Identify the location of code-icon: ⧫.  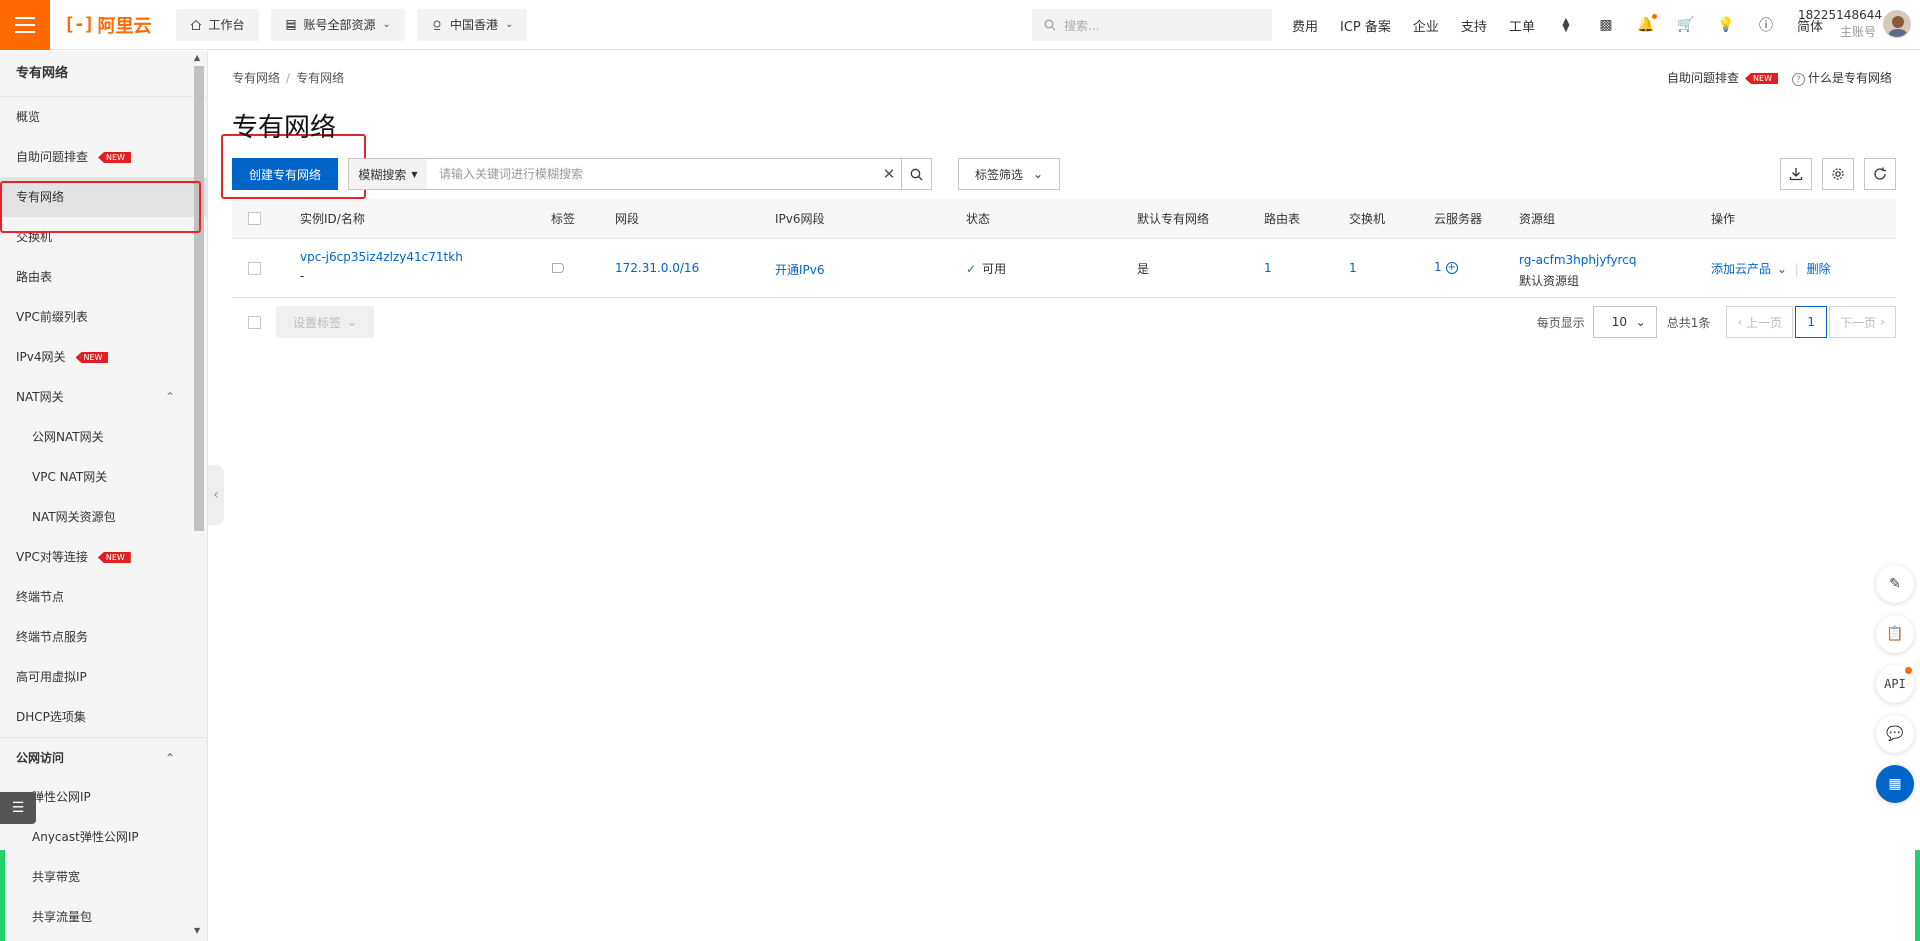
(1566, 25).